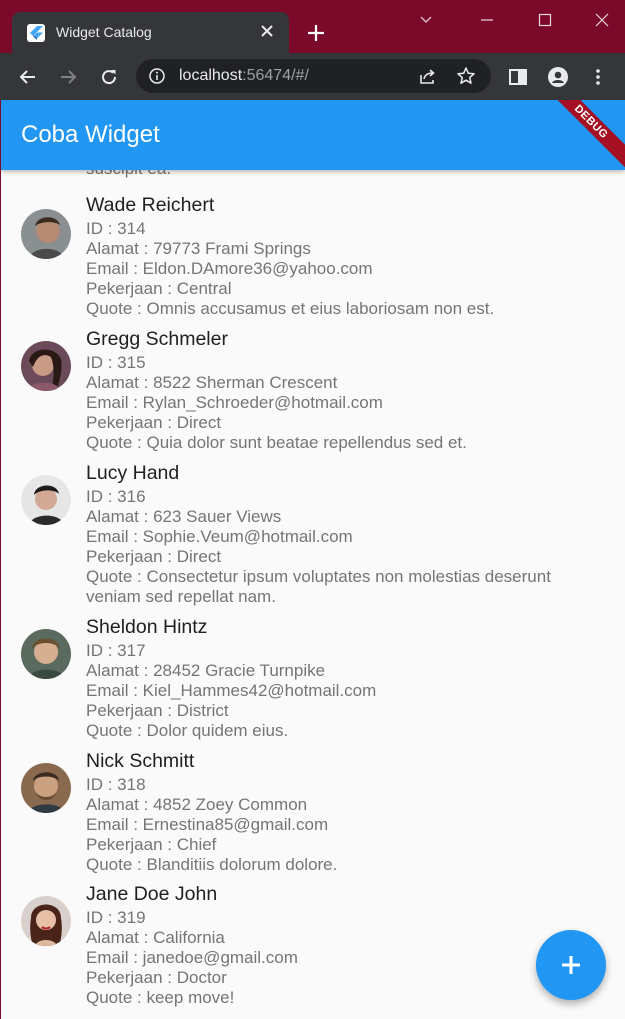 The height and width of the screenshot is (1019, 625). I want to click on person-job: Pekerjaan : Central, so click(159, 288).